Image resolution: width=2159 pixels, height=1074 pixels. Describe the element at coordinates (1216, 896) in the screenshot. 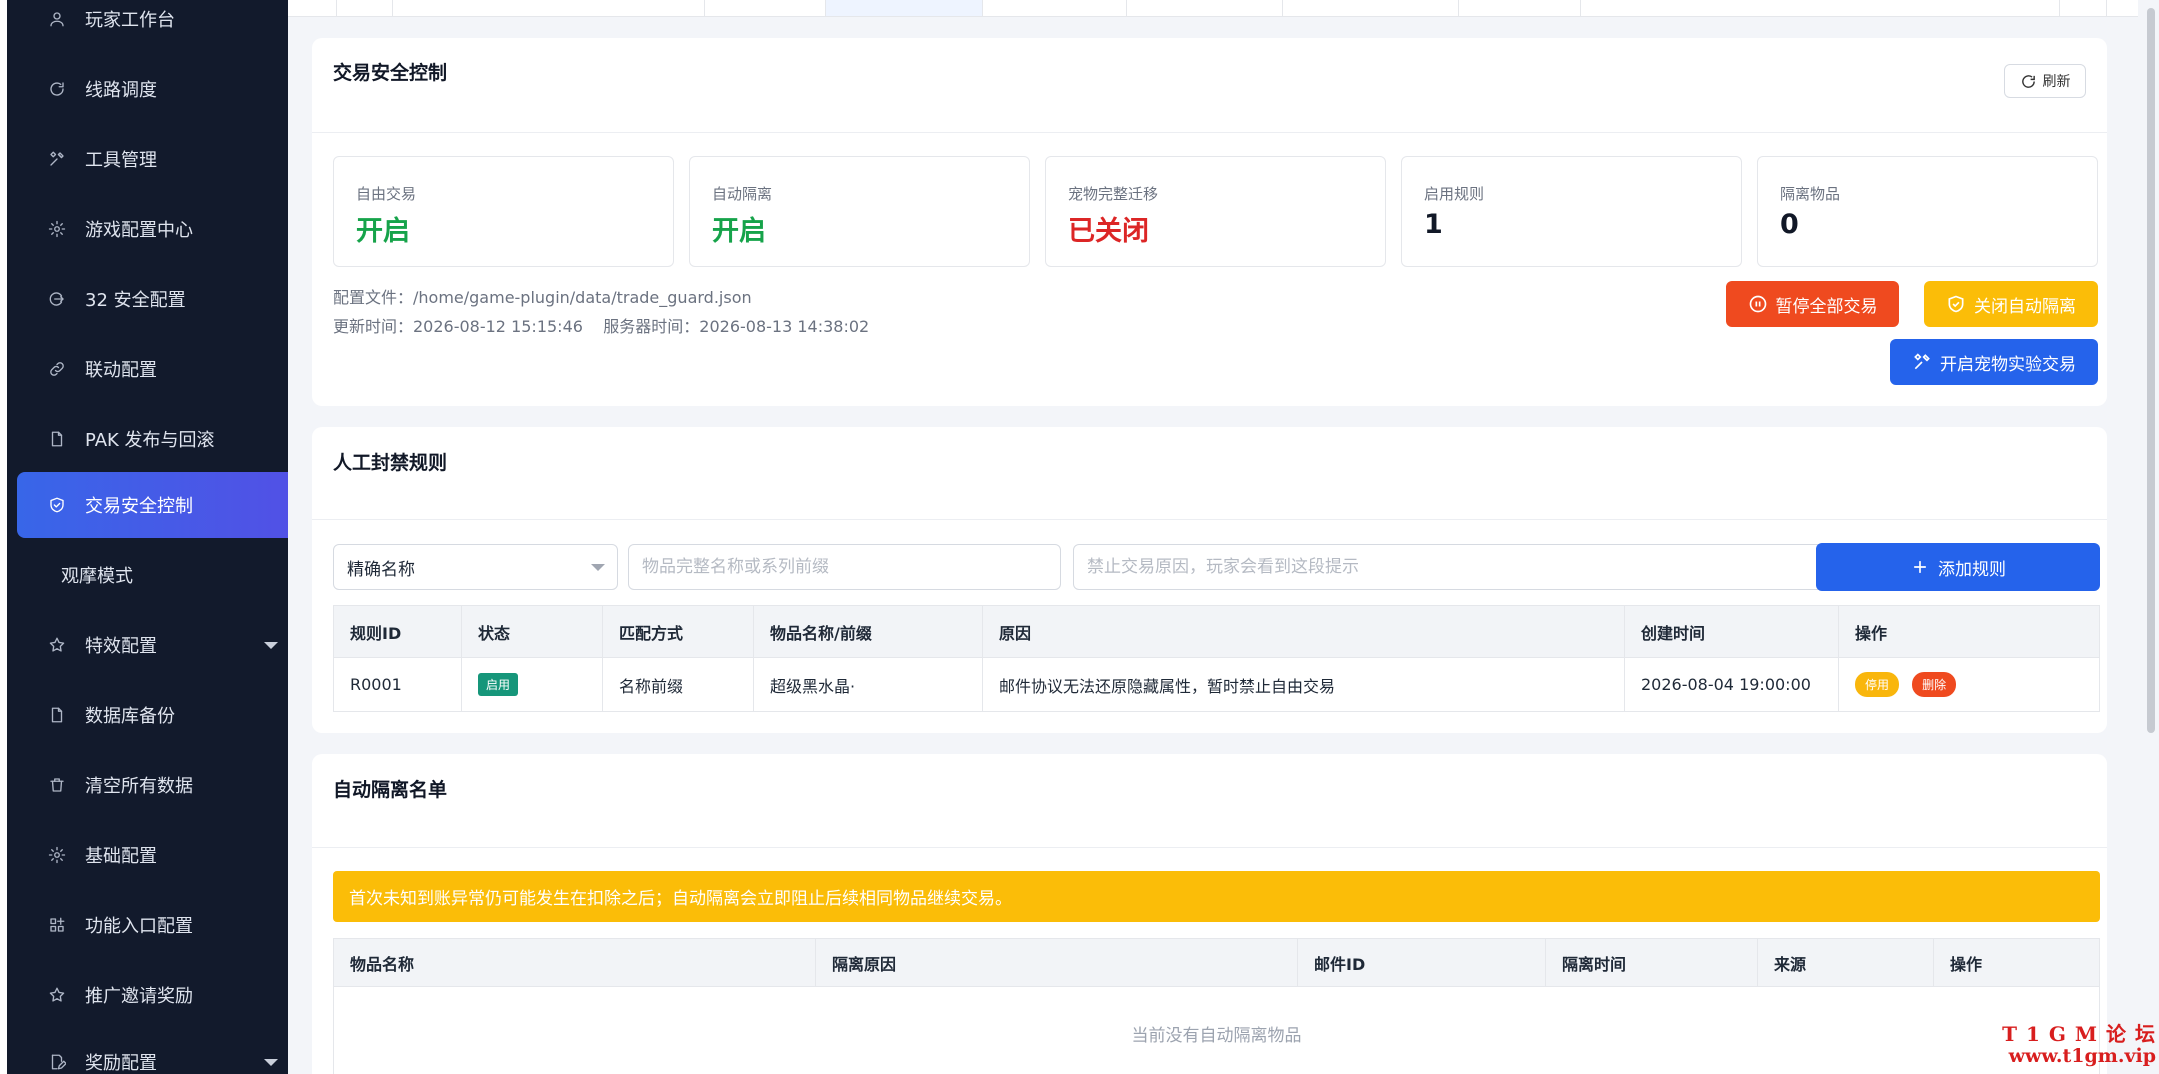

I see `isolation-warning-alert: 首次未知到账异常仍可能发生在扣除之后；自动隔离会立即阻止后续相同物品继续交易。` at that location.